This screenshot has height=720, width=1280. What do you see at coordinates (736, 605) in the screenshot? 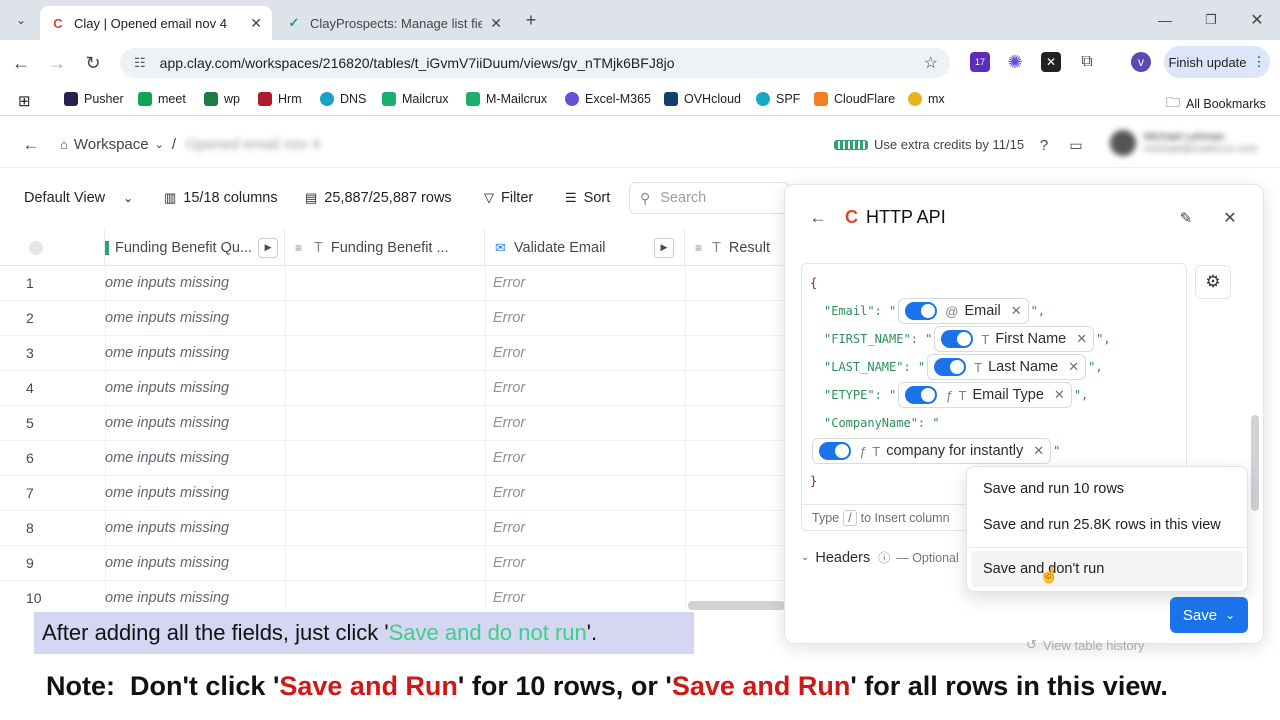
I see `horizontal-scrollbar` at bounding box center [736, 605].